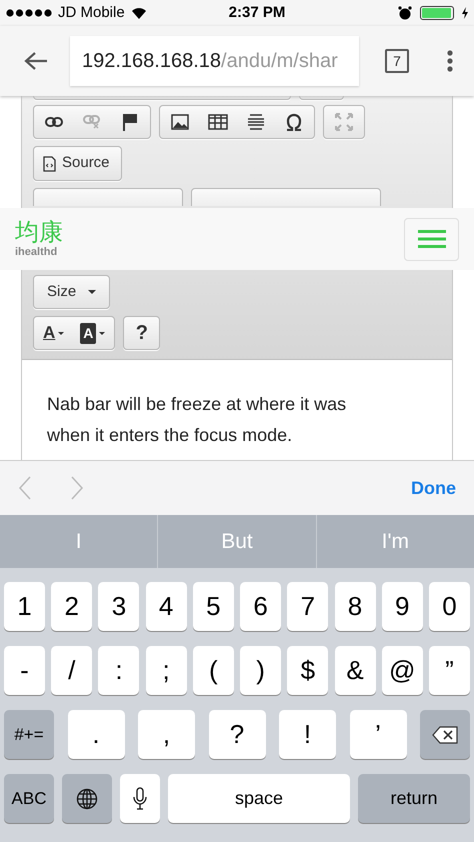 This screenshot has width=474, height=842. What do you see at coordinates (261, 606) in the screenshot?
I see `keyboard-key: 6` at bounding box center [261, 606].